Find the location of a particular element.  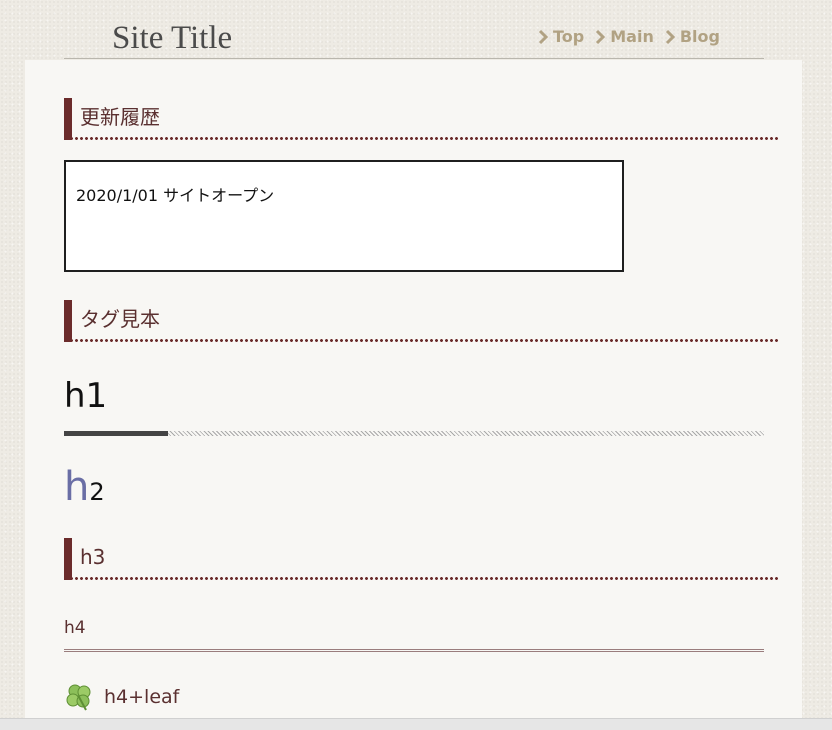

h3-sample: h3 is located at coordinates (422, 559).